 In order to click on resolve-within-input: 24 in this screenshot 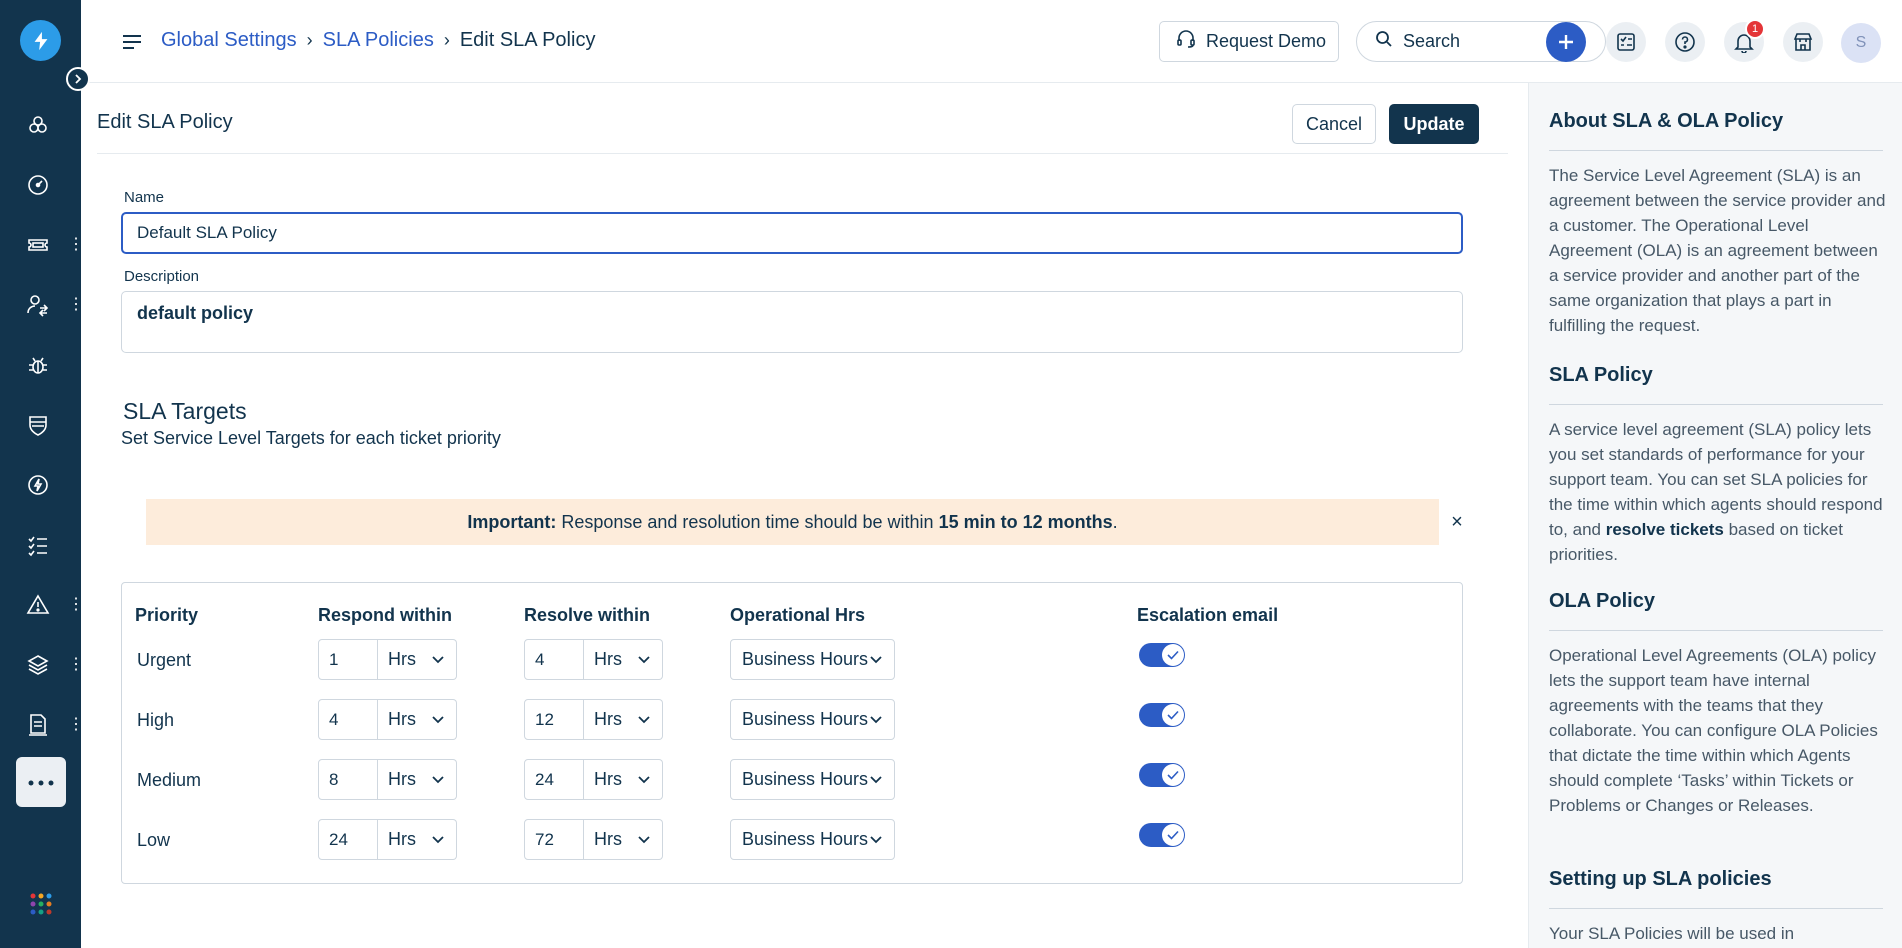, I will do `click(554, 779)`.